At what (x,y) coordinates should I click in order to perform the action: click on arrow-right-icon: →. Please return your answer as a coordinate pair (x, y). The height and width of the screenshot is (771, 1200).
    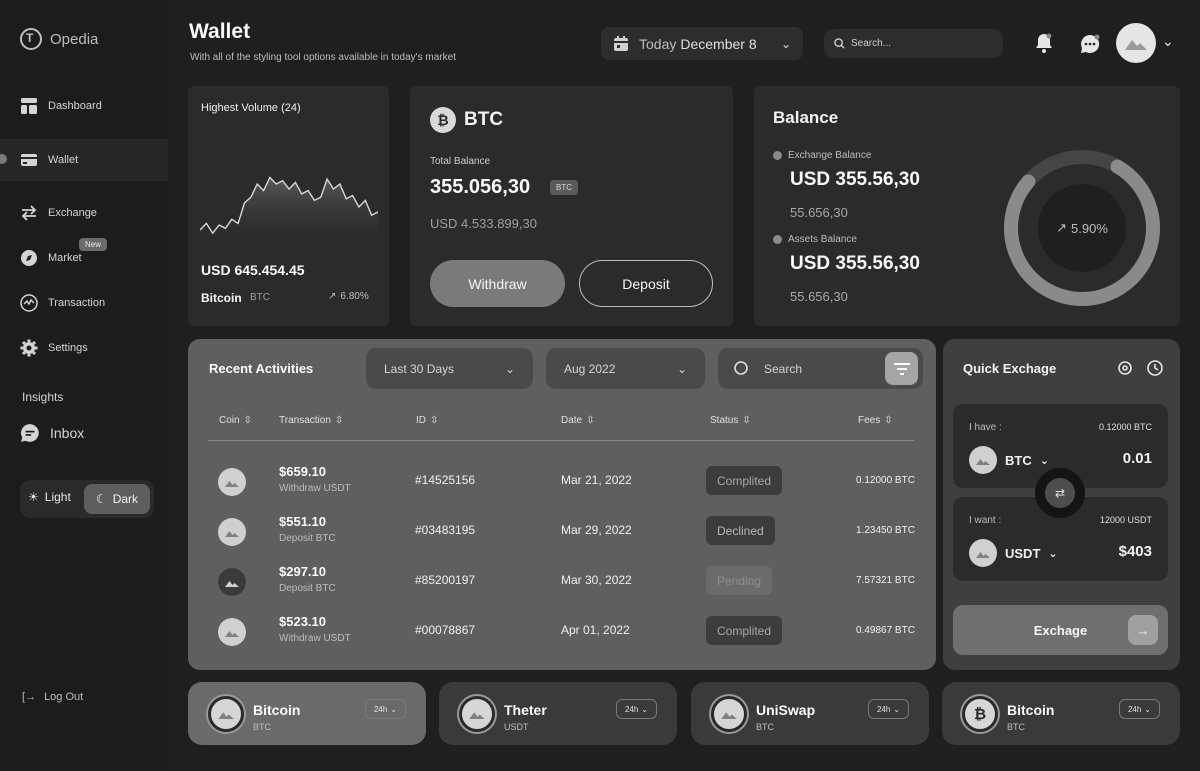
    Looking at the image, I should click on (1143, 630).